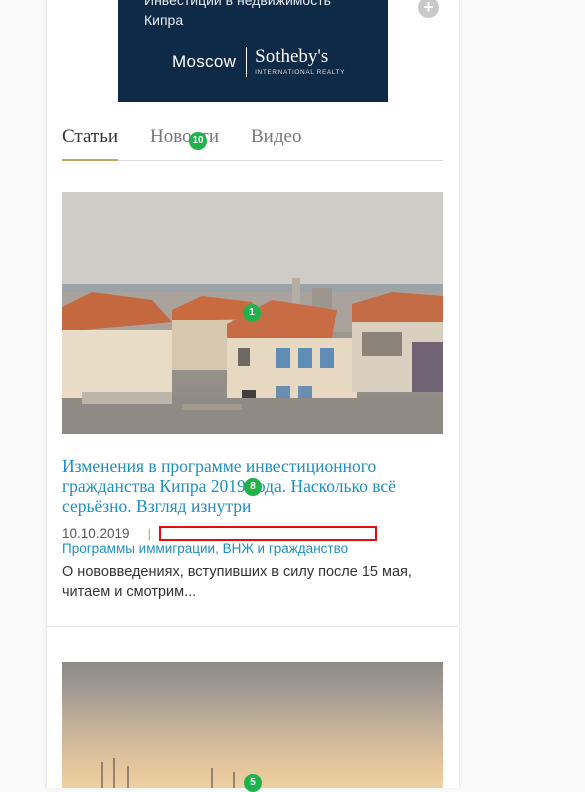  Describe the element at coordinates (90, 142) in the screenshot. I see `tab-articles: Статьи` at that location.